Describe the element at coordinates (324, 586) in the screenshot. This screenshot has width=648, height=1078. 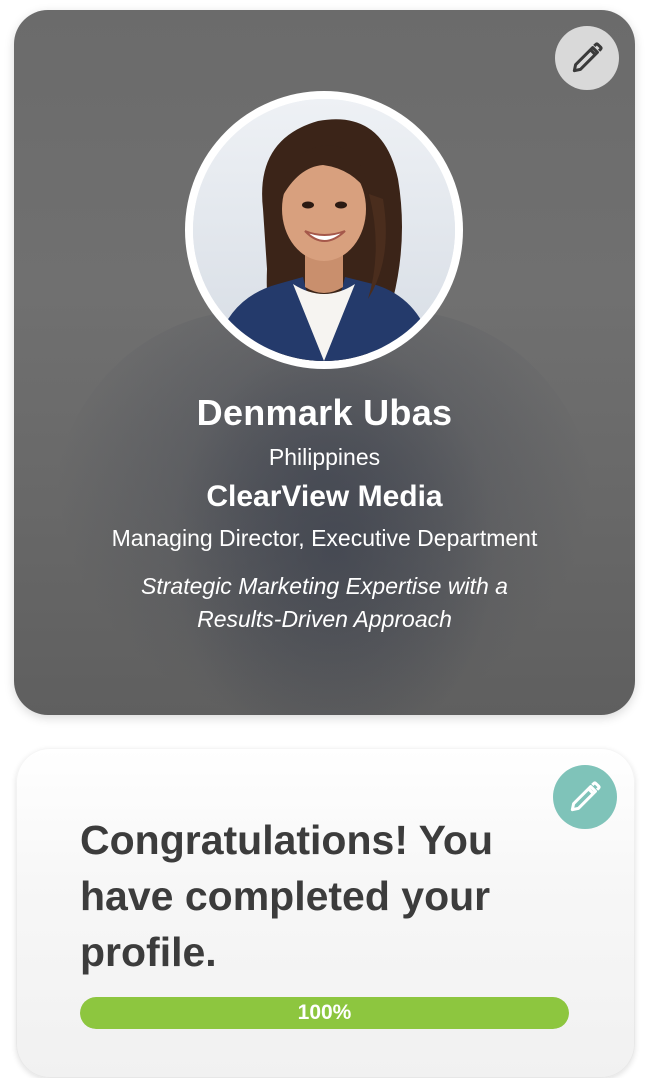
I see `tagline-line-1: Strategic Marketing Expertise with a` at that location.